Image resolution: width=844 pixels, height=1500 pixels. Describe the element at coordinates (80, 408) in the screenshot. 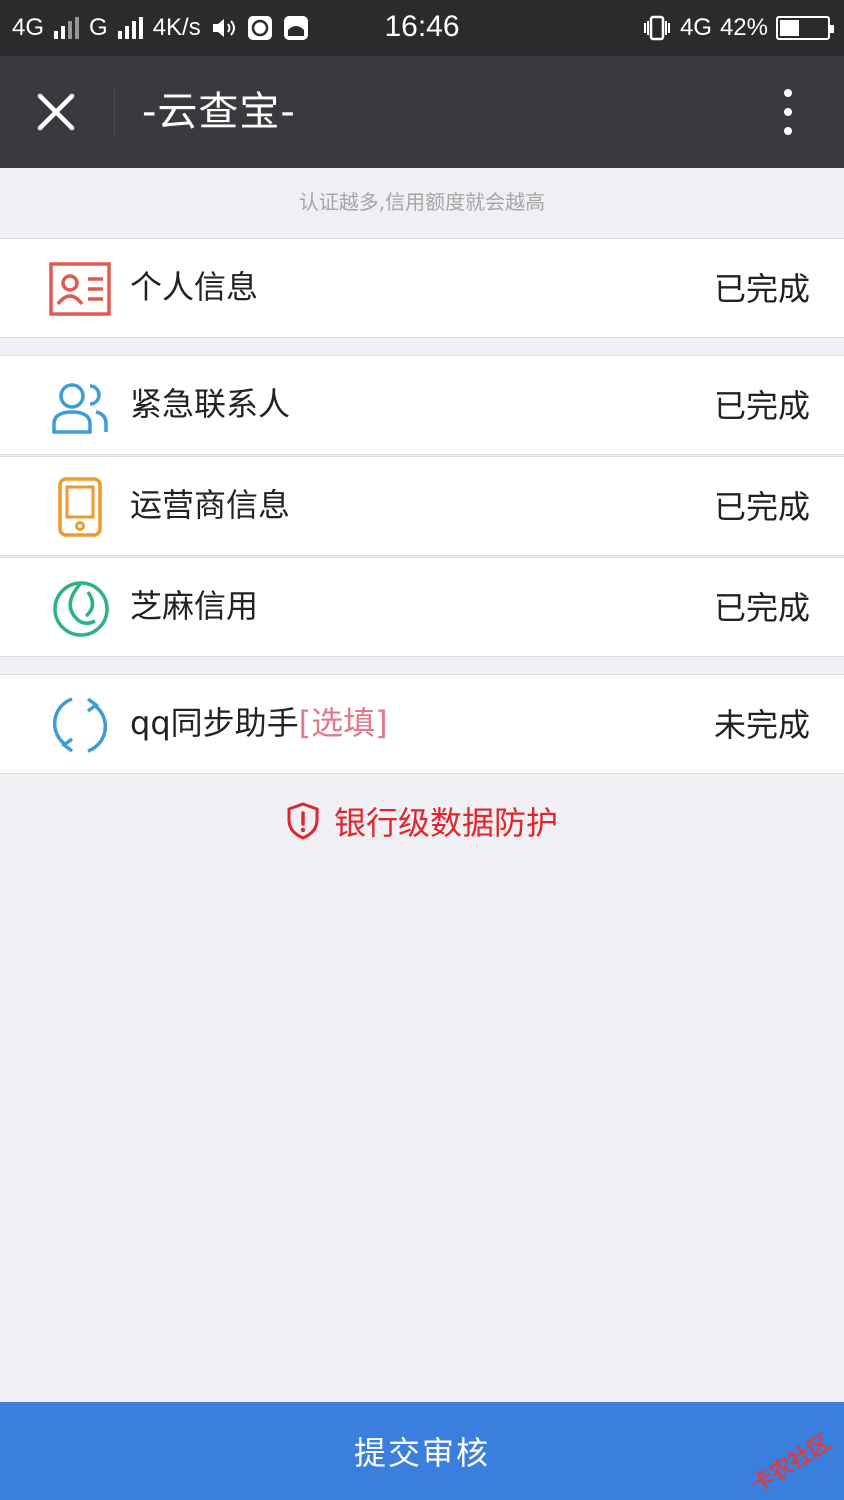

I see `contacts-icon` at that location.